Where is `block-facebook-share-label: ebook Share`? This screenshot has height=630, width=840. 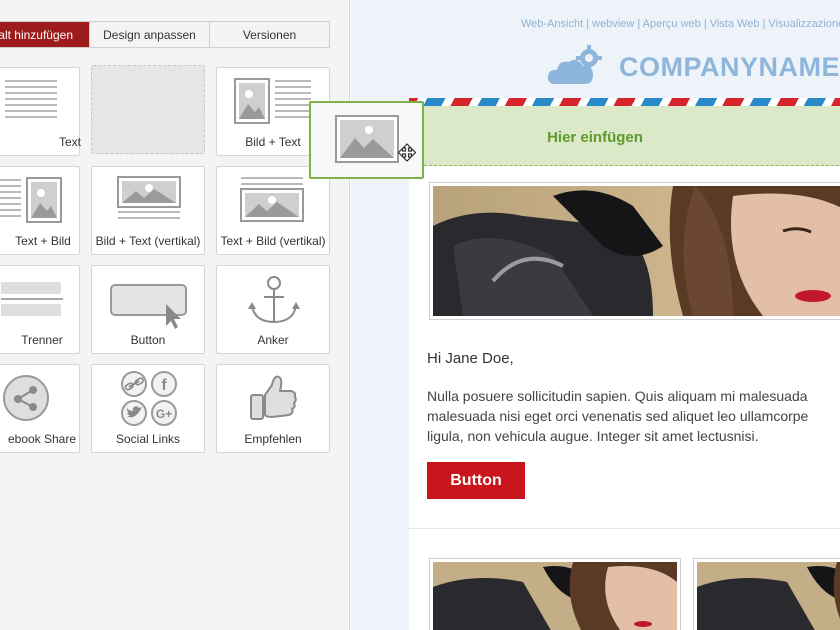 block-facebook-share-label: ebook Share is located at coordinates (42, 439).